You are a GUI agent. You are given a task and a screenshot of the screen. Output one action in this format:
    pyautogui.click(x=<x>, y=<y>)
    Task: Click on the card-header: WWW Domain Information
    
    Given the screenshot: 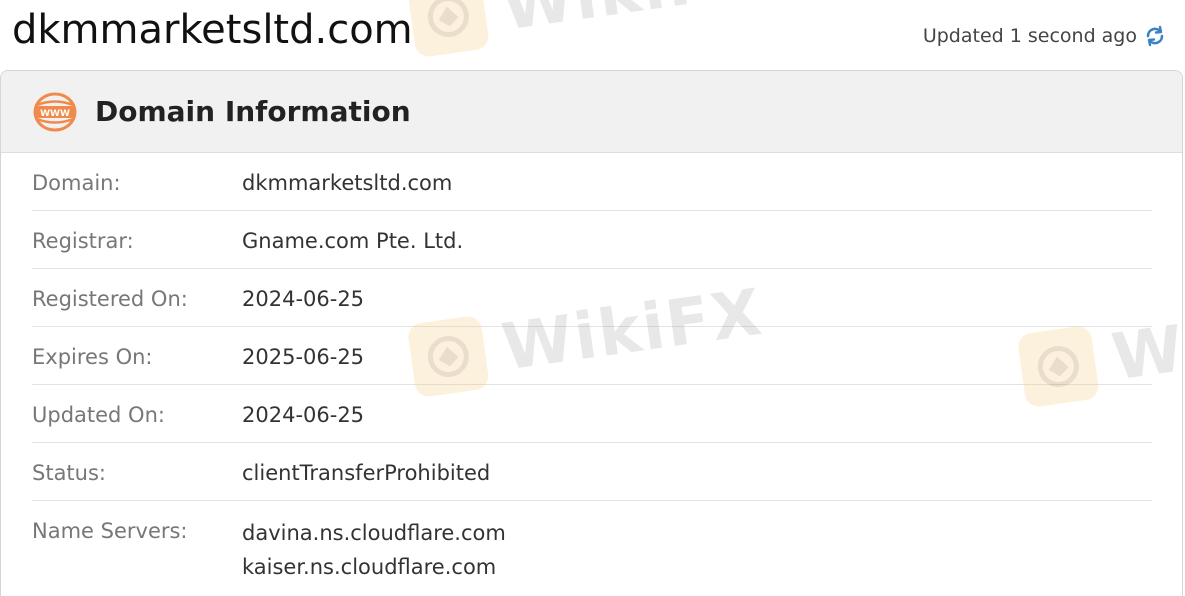 What is the action you would take?
    pyautogui.click(x=591, y=112)
    